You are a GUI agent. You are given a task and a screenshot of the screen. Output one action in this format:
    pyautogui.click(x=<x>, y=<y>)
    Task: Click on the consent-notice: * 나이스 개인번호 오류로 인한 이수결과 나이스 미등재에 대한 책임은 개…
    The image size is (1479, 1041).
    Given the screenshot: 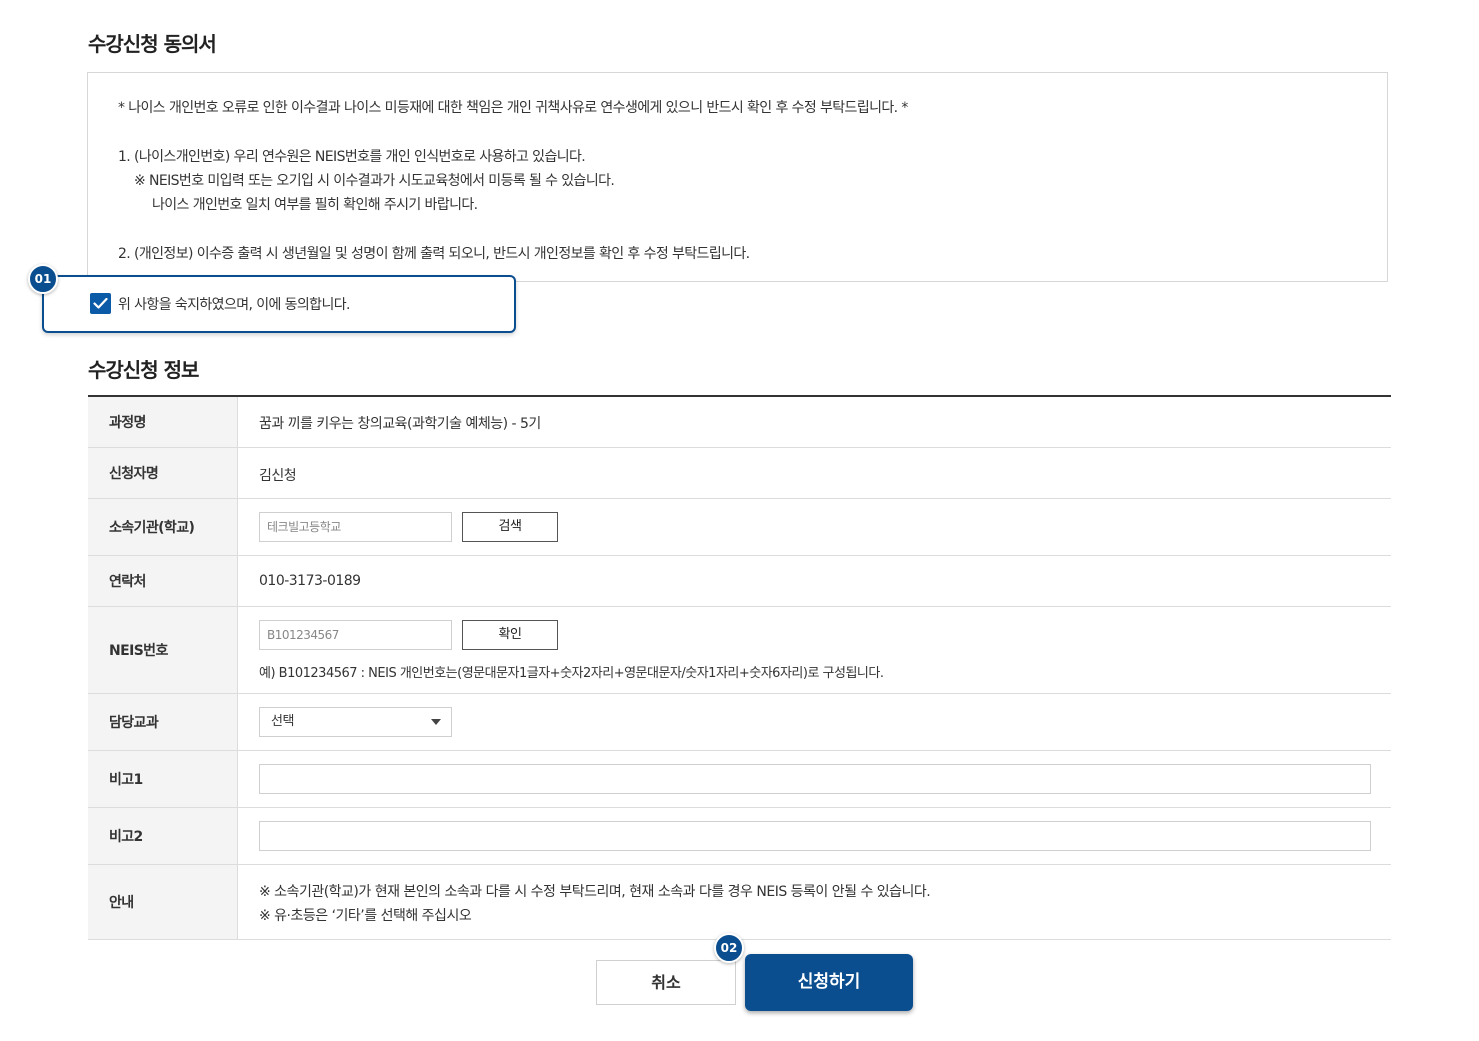 What is the action you would take?
    pyautogui.click(x=513, y=108)
    